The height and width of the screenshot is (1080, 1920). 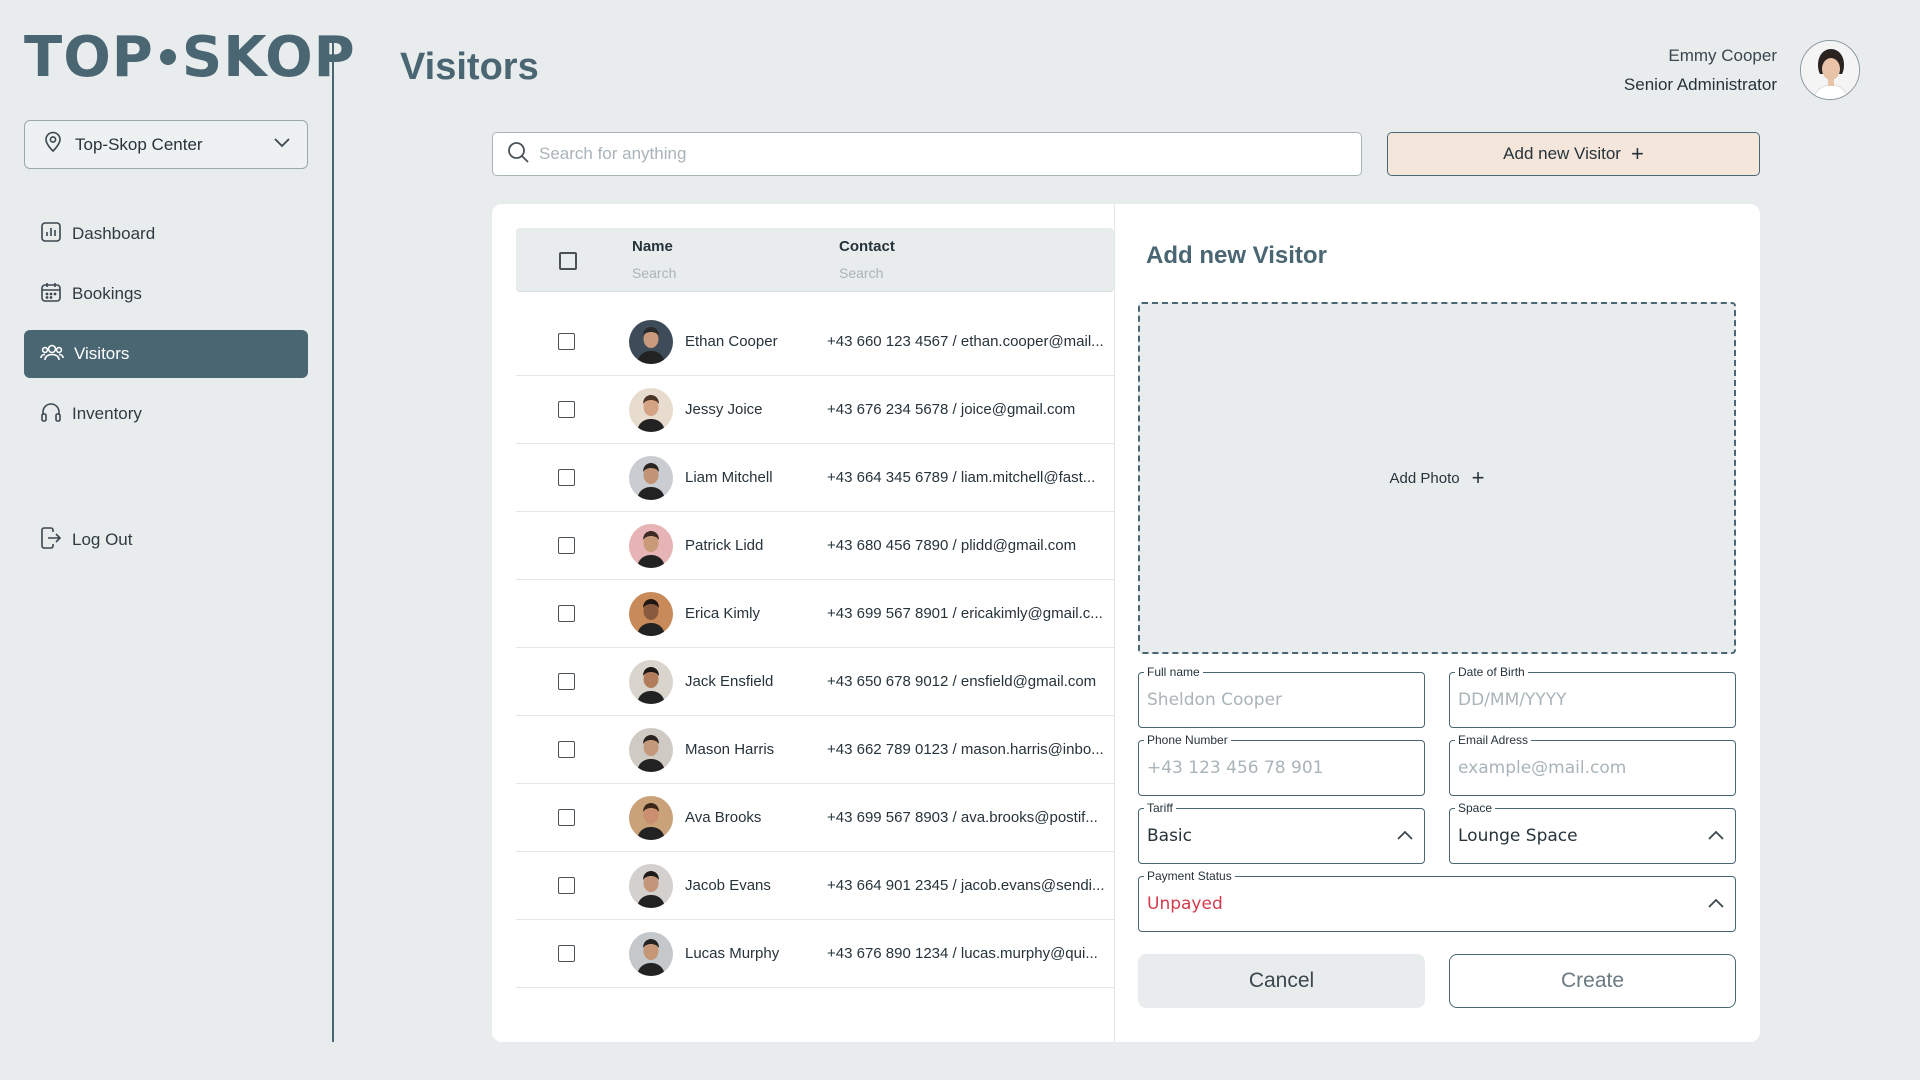 I want to click on phone-input, so click(x=1281, y=768).